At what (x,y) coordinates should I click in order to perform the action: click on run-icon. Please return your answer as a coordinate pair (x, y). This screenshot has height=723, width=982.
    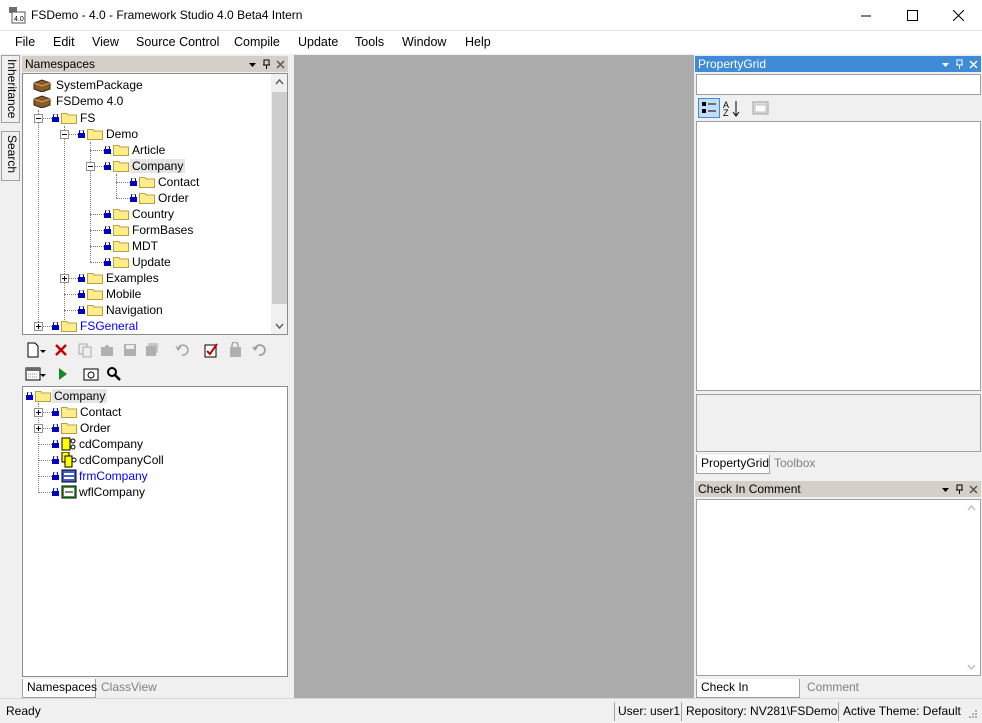
    Looking at the image, I should click on (63, 374).